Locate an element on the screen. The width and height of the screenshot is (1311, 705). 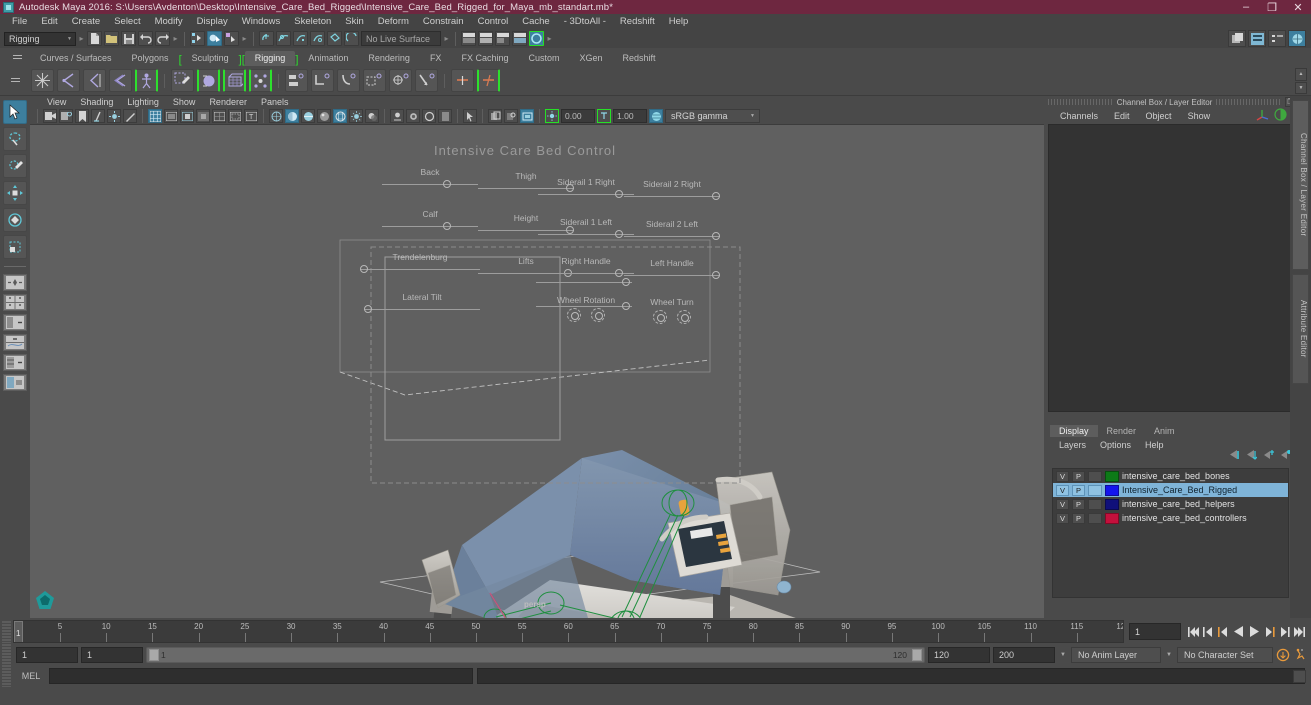
time-slider-drag-handle is located at coordinates (6, 631).